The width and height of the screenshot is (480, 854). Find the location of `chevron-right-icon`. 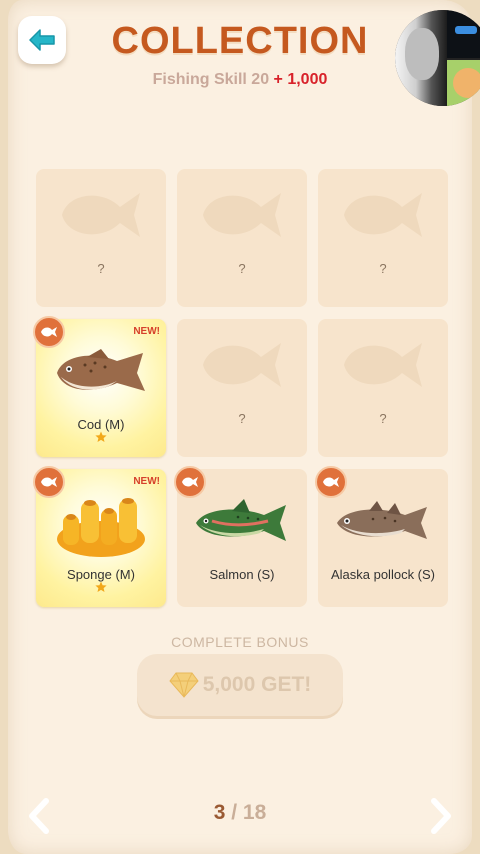

chevron-right-icon is located at coordinates (441, 816).